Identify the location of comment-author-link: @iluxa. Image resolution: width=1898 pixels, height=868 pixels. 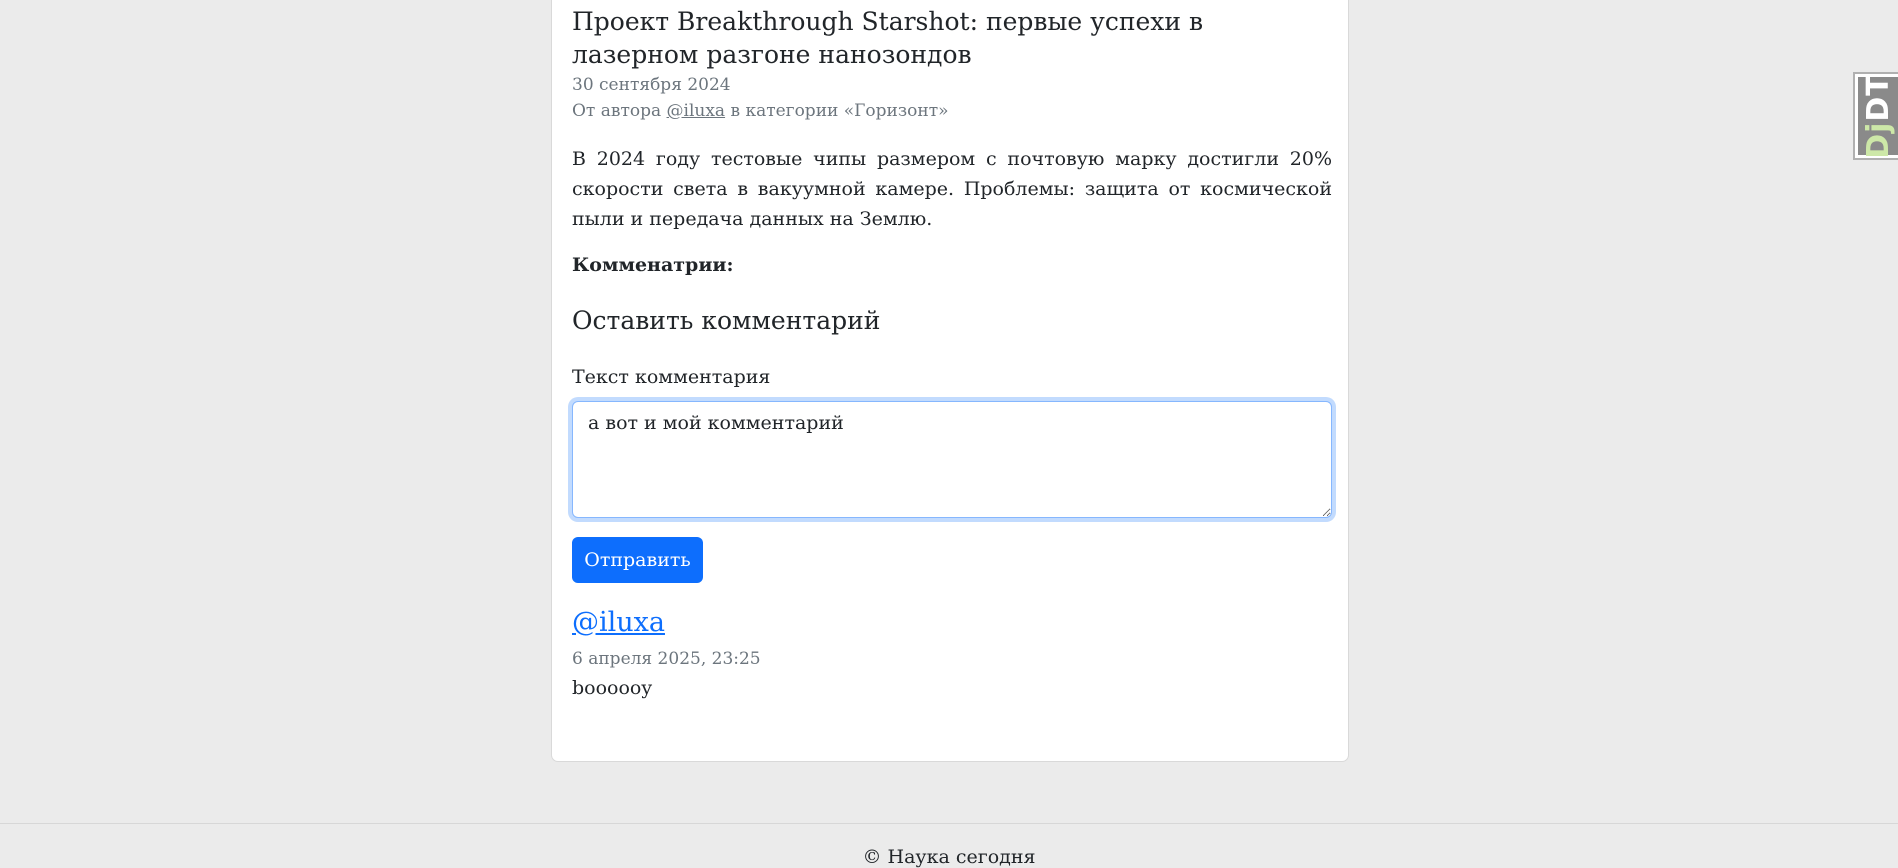
(618, 622).